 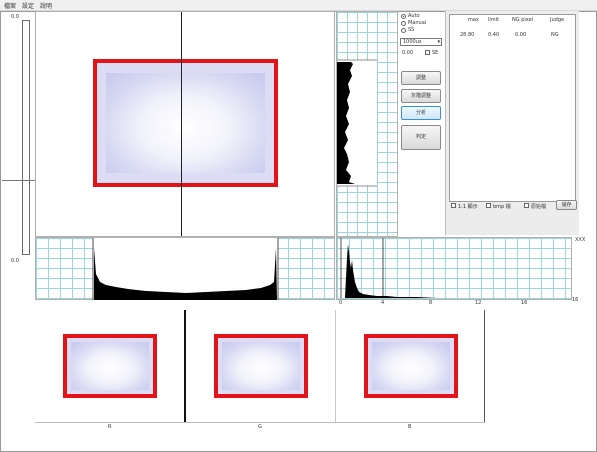 I want to click on mode-auto-label: Auto, so click(x=414, y=16).